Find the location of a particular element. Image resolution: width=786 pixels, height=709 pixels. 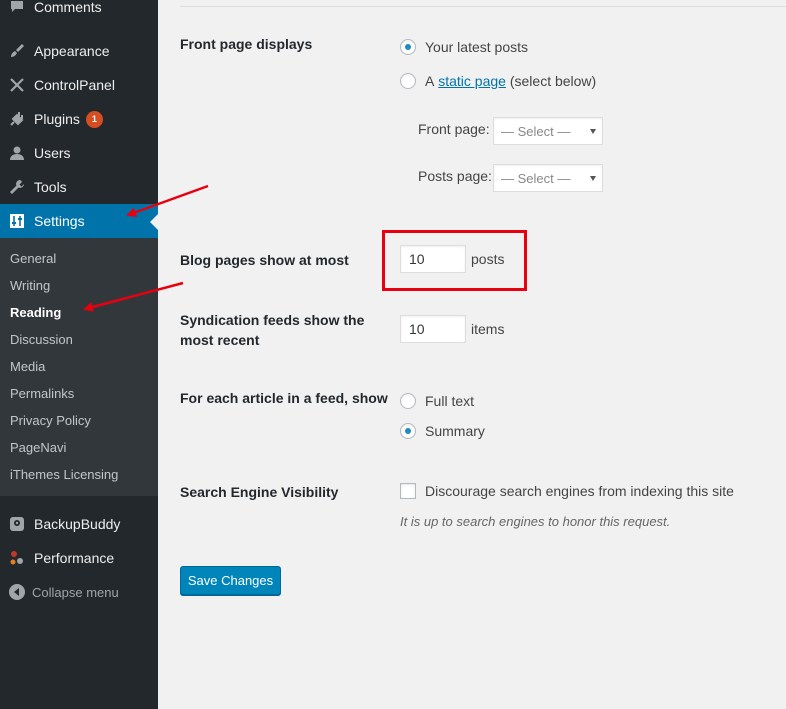

radio-summary: Summary is located at coordinates (442, 431).